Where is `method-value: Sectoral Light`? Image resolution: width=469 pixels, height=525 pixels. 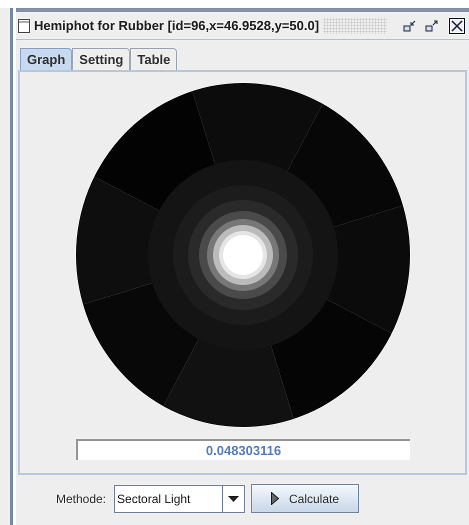 method-value: Sectoral Light is located at coordinates (154, 499).